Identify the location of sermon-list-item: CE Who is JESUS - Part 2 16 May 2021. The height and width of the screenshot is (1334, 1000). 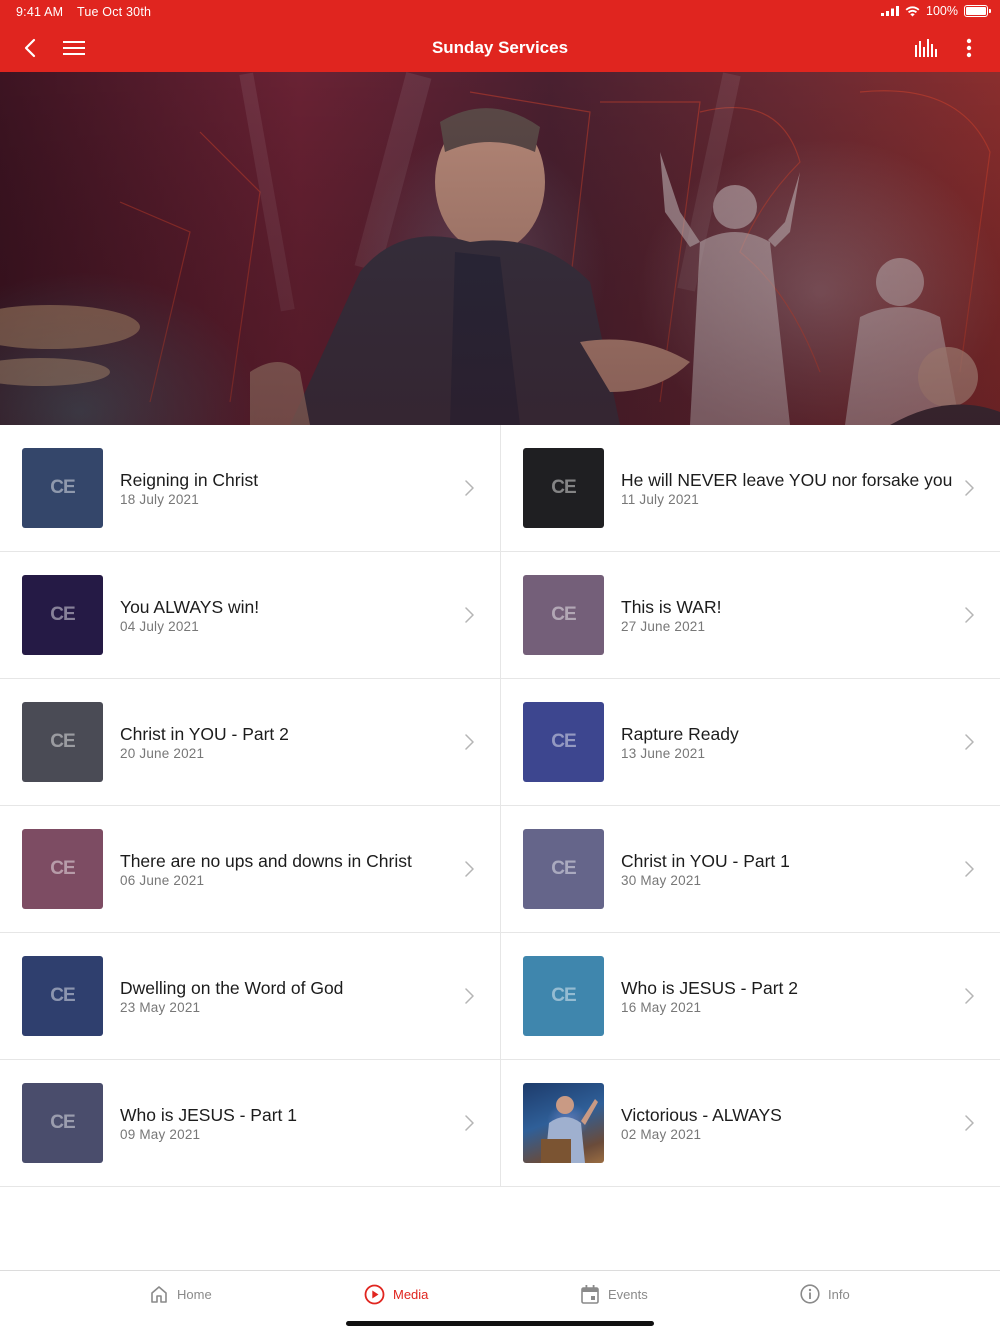
(750, 996).